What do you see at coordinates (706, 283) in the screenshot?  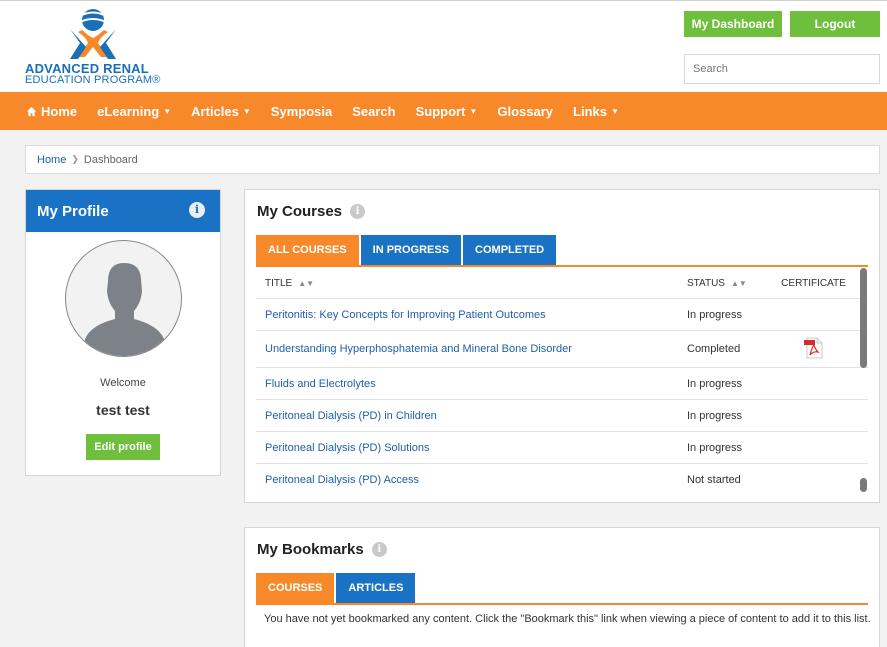 I see `column-label: STATUS` at bounding box center [706, 283].